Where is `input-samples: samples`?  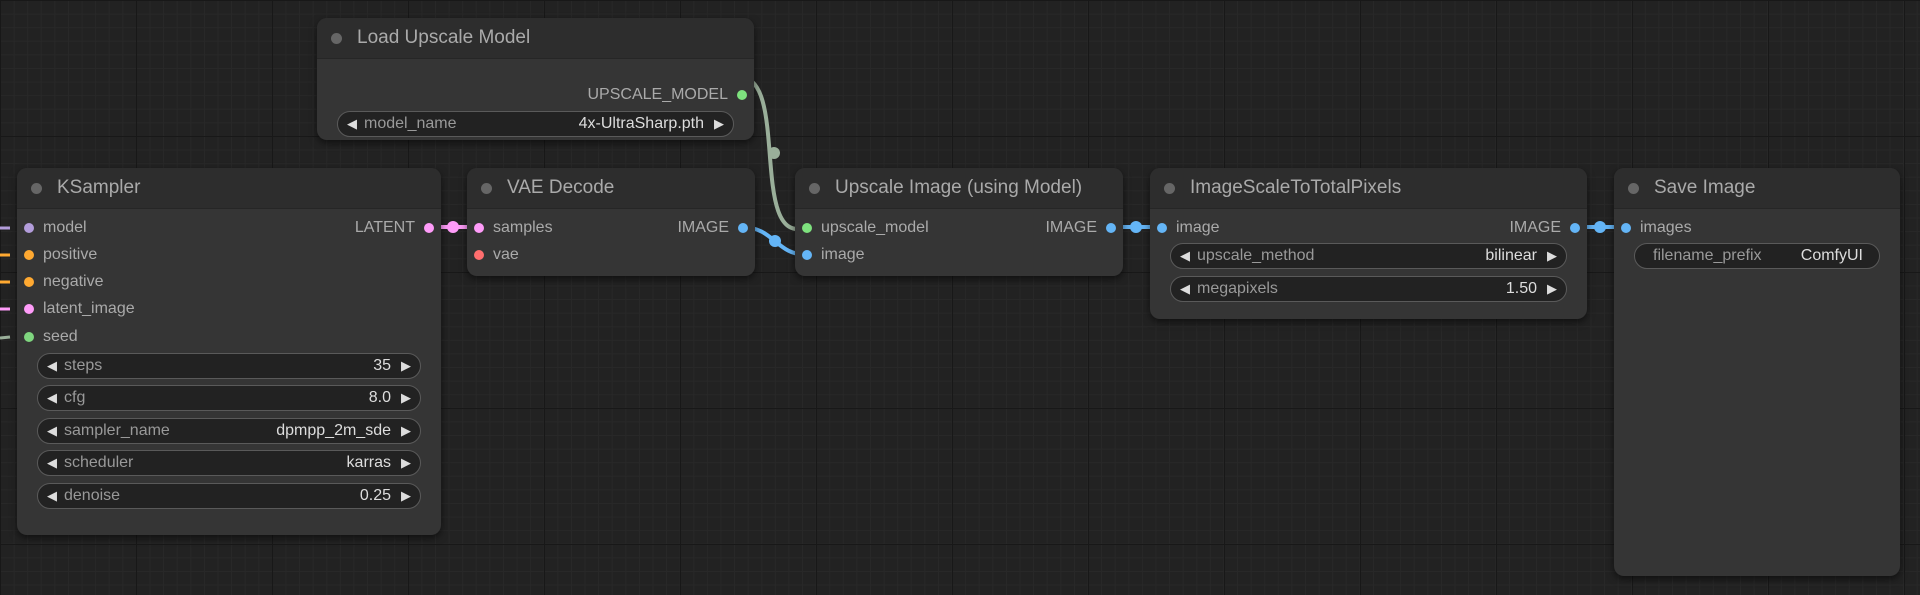
input-samples: samples is located at coordinates (510, 228).